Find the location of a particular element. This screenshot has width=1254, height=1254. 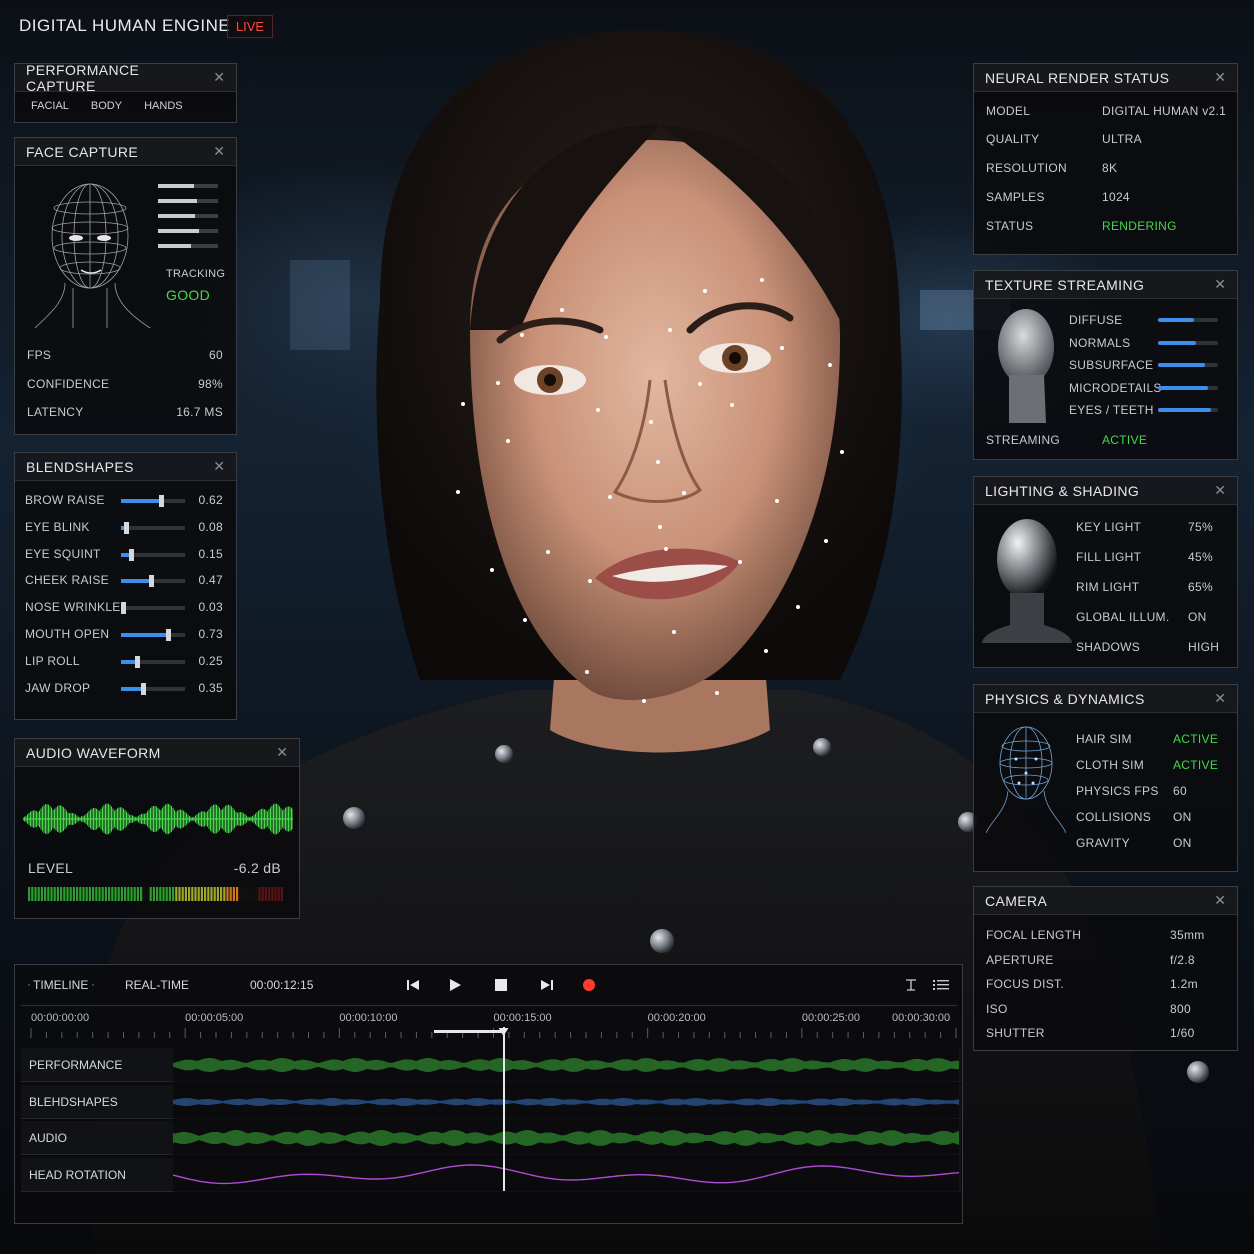

skip-forward-icon is located at coordinates (547, 985).